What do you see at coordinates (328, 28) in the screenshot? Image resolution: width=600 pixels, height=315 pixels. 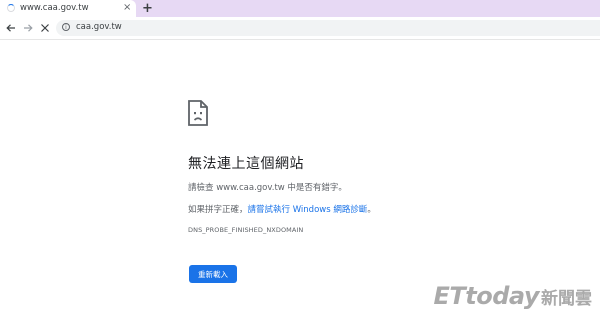 I see `address-bar: i caa.gov.tw` at bounding box center [328, 28].